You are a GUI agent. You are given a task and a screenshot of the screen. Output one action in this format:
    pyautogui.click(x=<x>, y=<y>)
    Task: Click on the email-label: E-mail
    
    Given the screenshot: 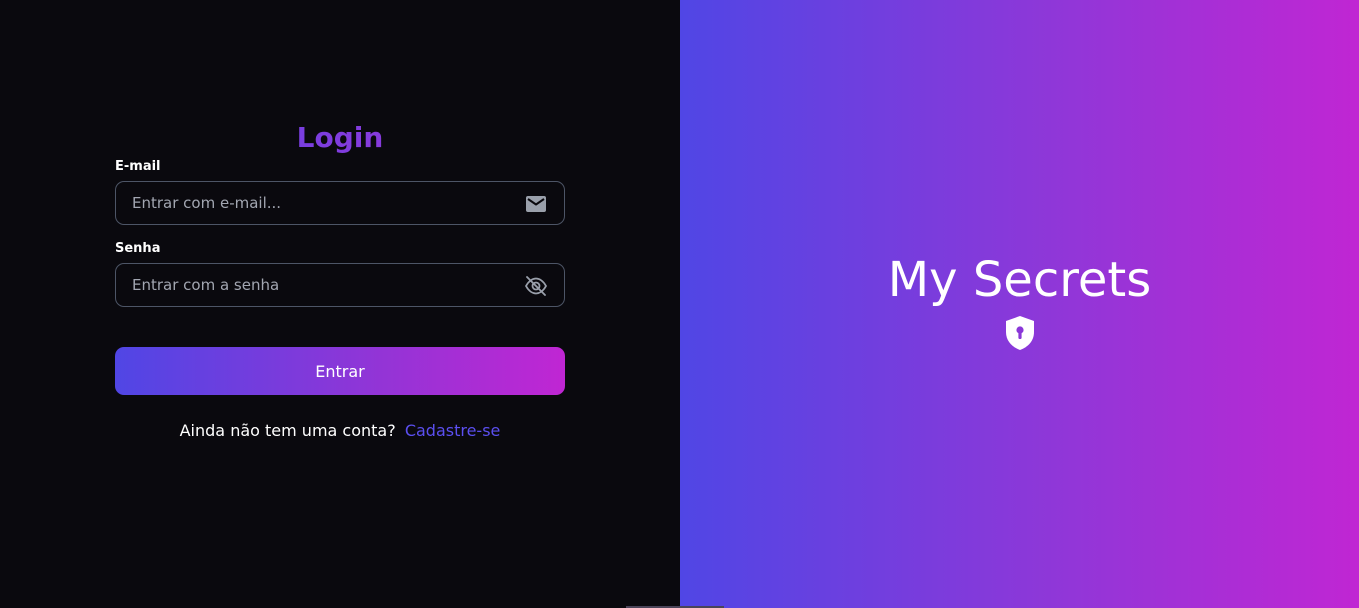 What is the action you would take?
    pyautogui.click(x=138, y=166)
    